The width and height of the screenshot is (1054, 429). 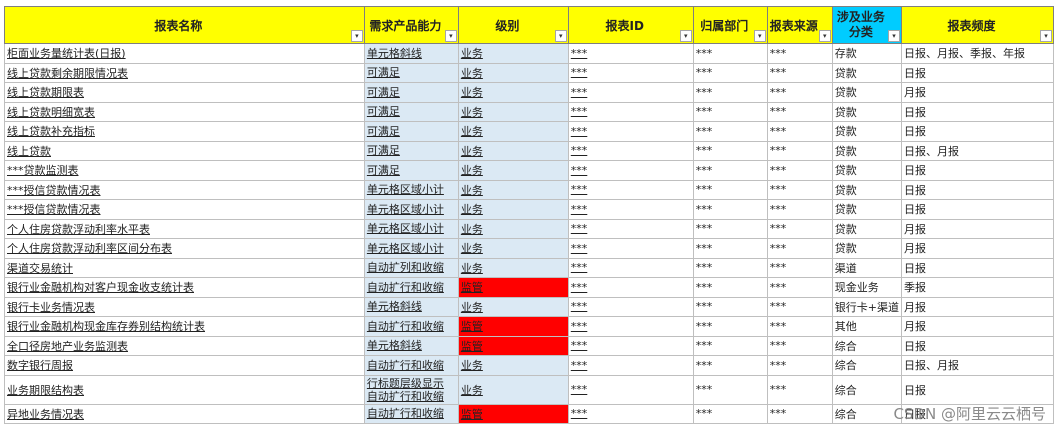 What do you see at coordinates (730, 25) in the screenshot?
I see `header-department: 归属部门 ▾` at bounding box center [730, 25].